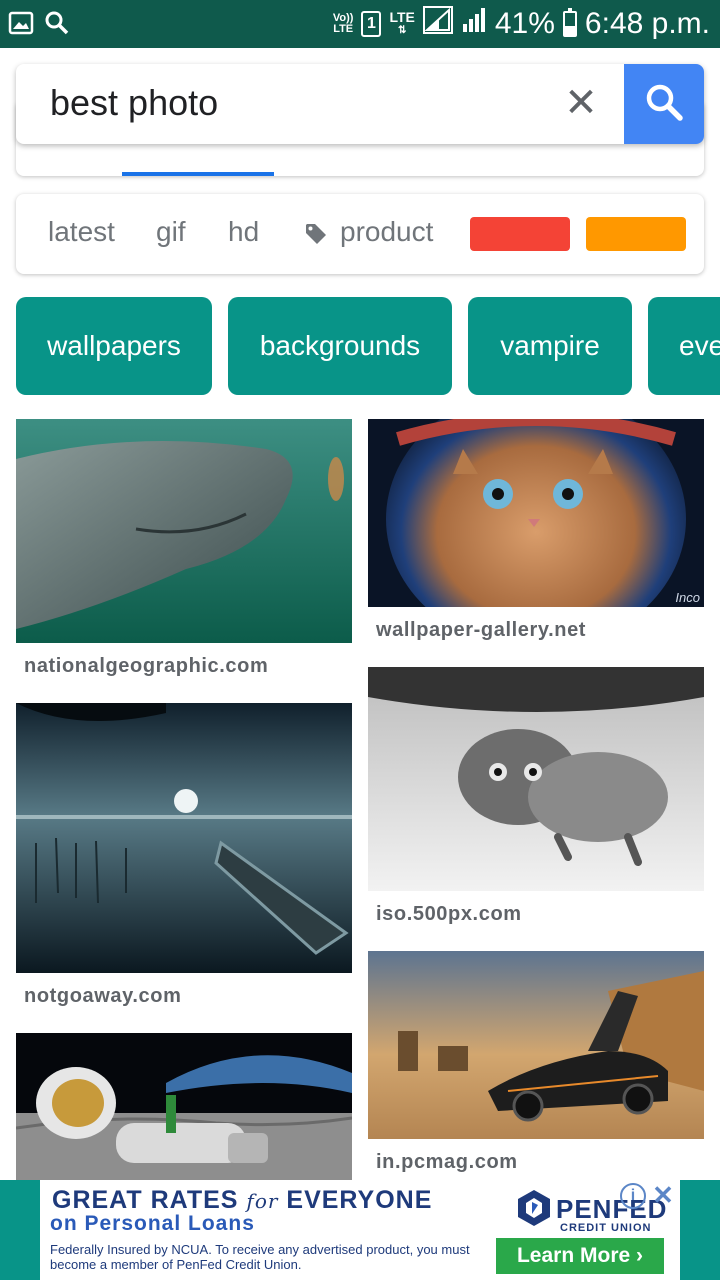 Image resolution: width=720 pixels, height=1280 pixels. Describe the element at coordinates (184, 1106) in the screenshot. I see `result-image-astronaut-moon` at that location.